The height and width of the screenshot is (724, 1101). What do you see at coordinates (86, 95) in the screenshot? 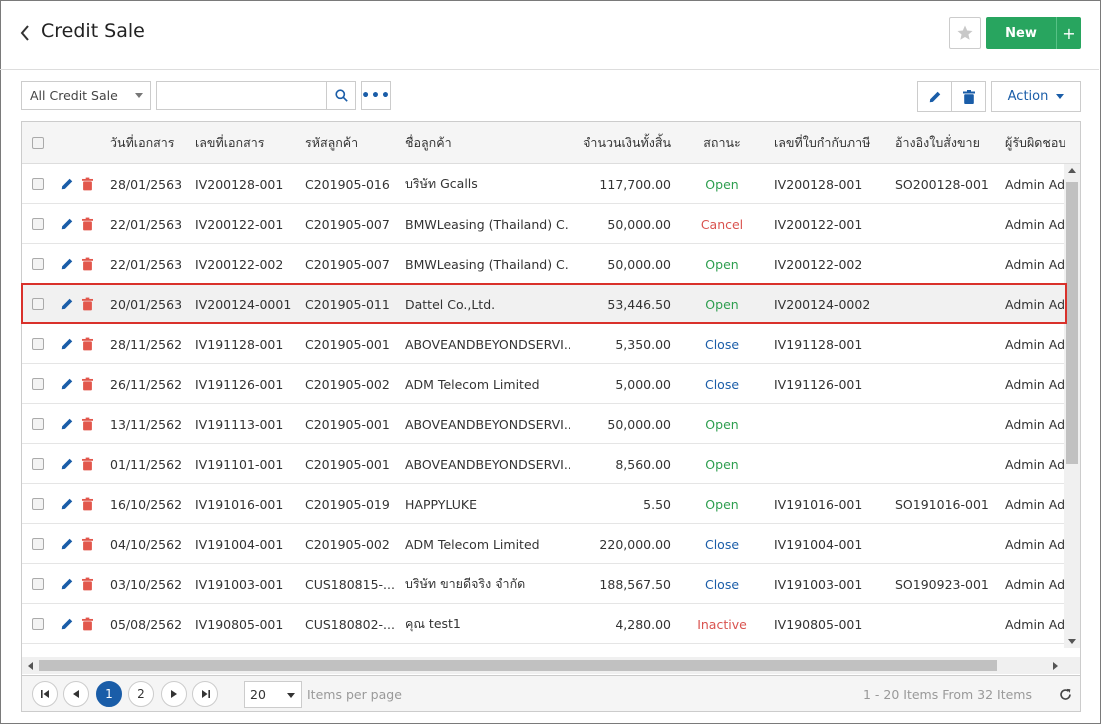
I see `filter-select: All Credit Sale` at bounding box center [86, 95].